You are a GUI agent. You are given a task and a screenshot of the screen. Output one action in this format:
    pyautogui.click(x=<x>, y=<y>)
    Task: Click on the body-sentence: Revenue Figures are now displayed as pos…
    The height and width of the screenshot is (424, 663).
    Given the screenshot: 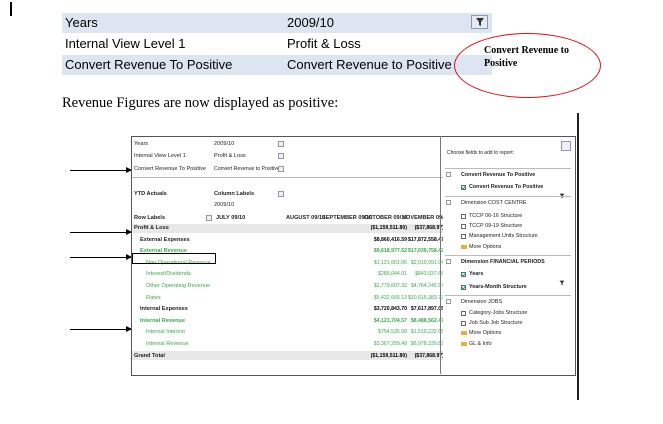 What is the action you would take?
    pyautogui.click(x=200, y=103)
    